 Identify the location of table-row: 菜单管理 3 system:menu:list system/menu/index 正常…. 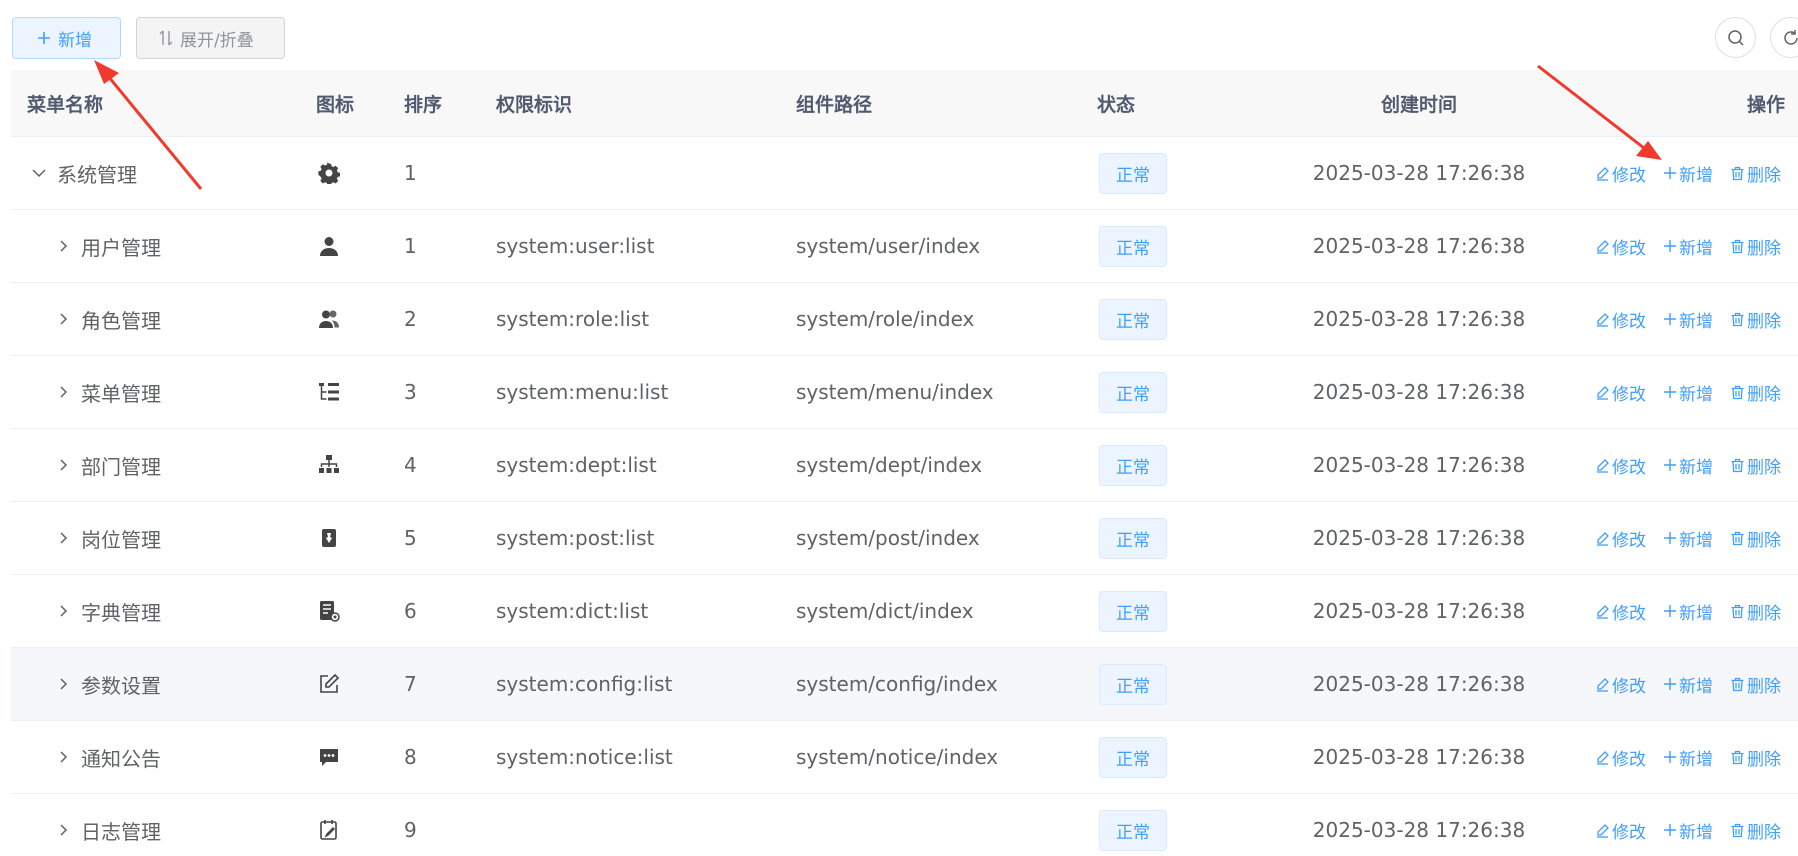
(904, 392).